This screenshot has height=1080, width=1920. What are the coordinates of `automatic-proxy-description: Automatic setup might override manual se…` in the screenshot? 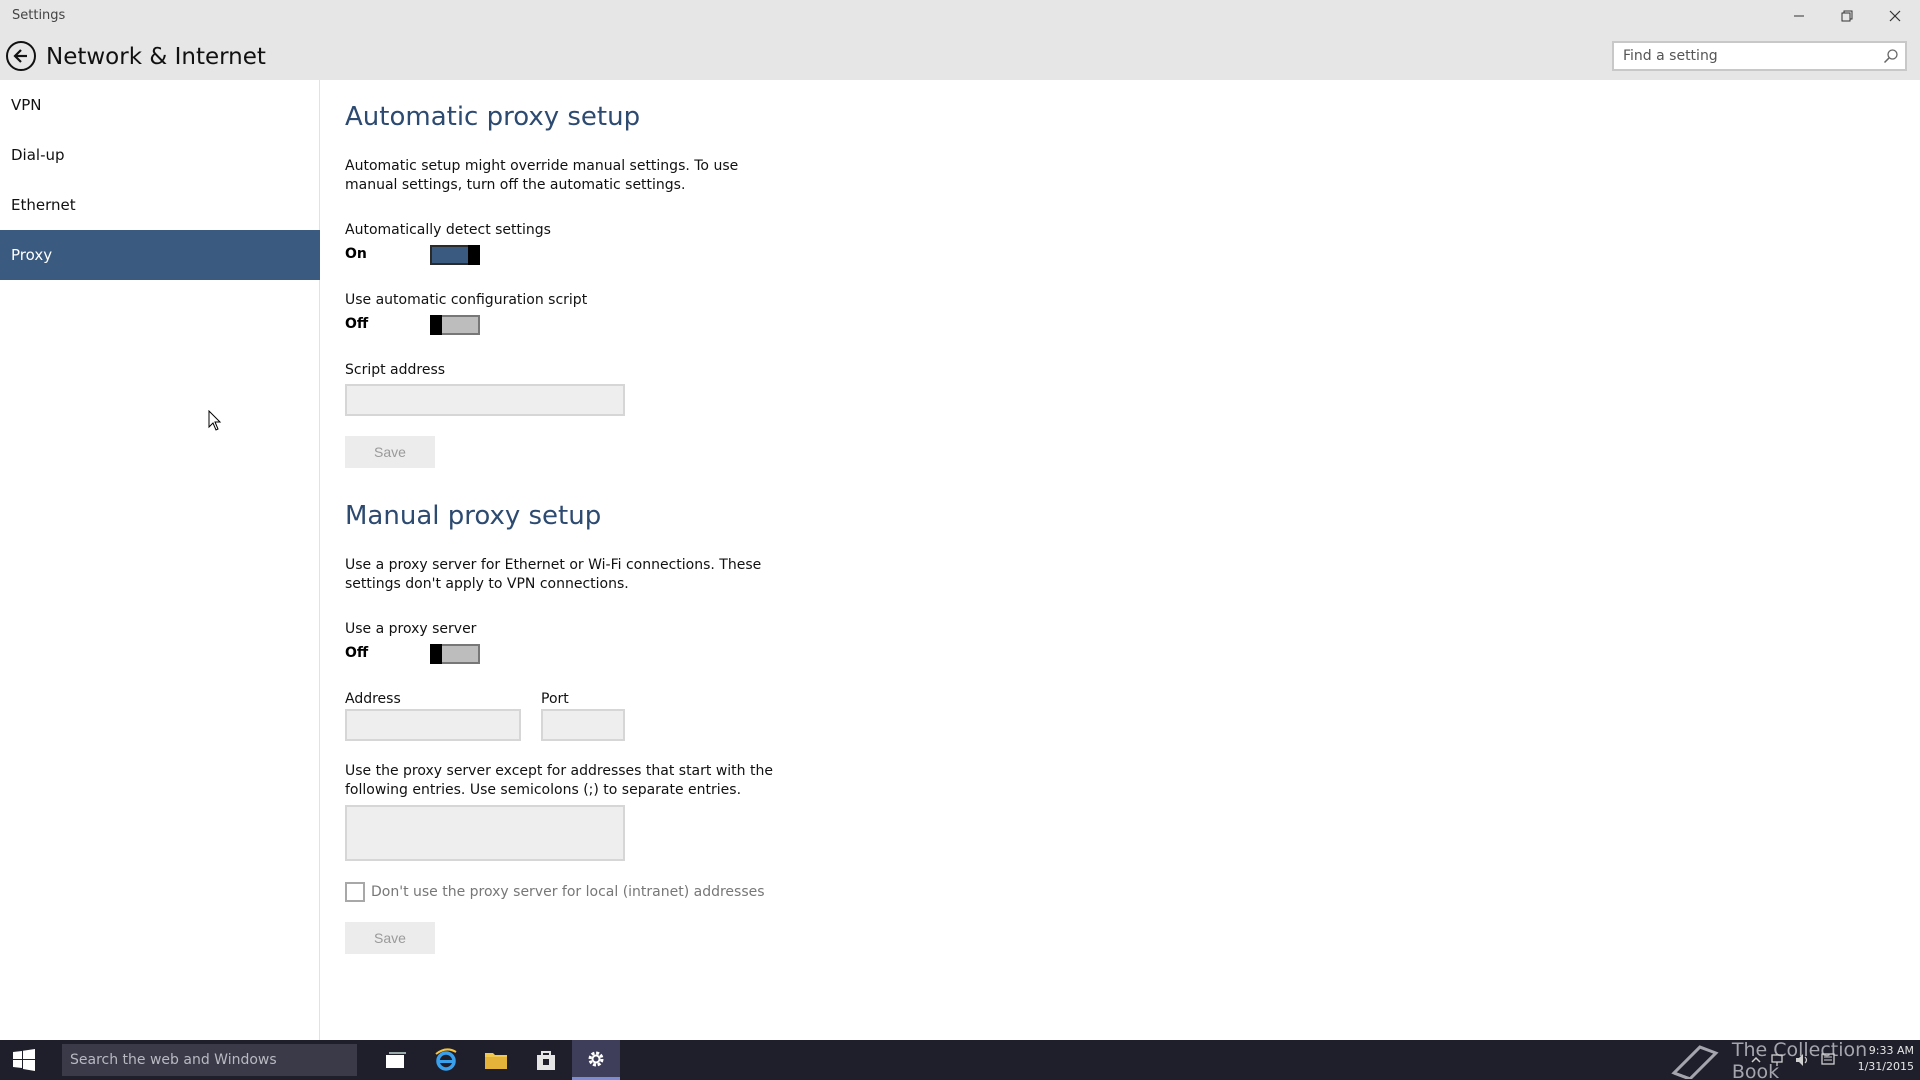 It's located at (542, 175).